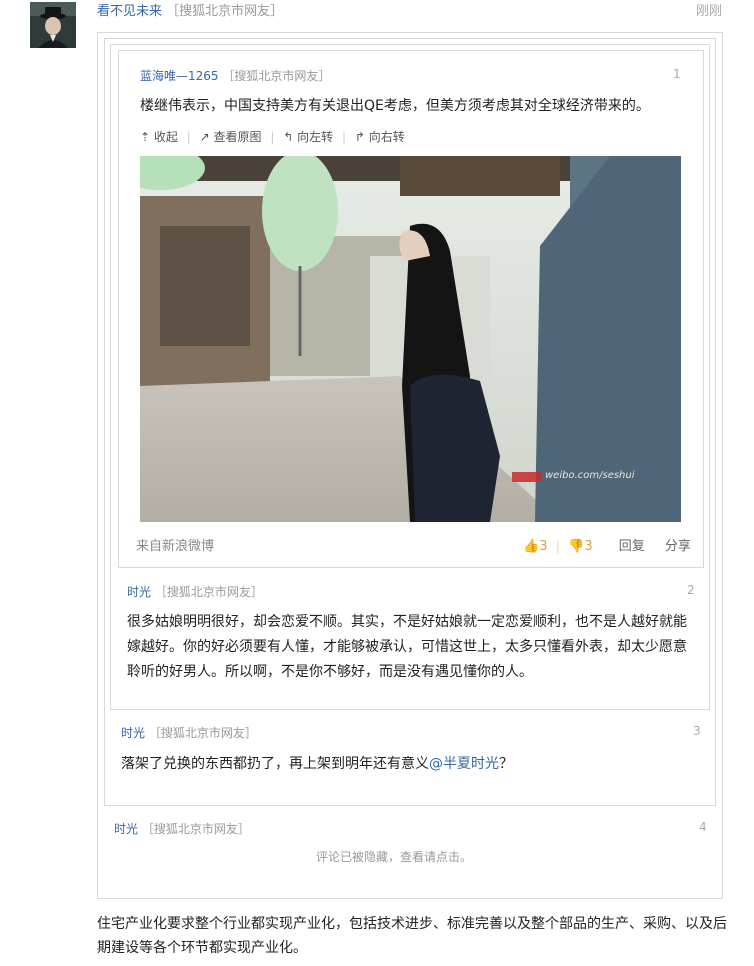 This screenshot has height=966, width=754. I want to click on post-author: 看不见未来, so click(129, 11).